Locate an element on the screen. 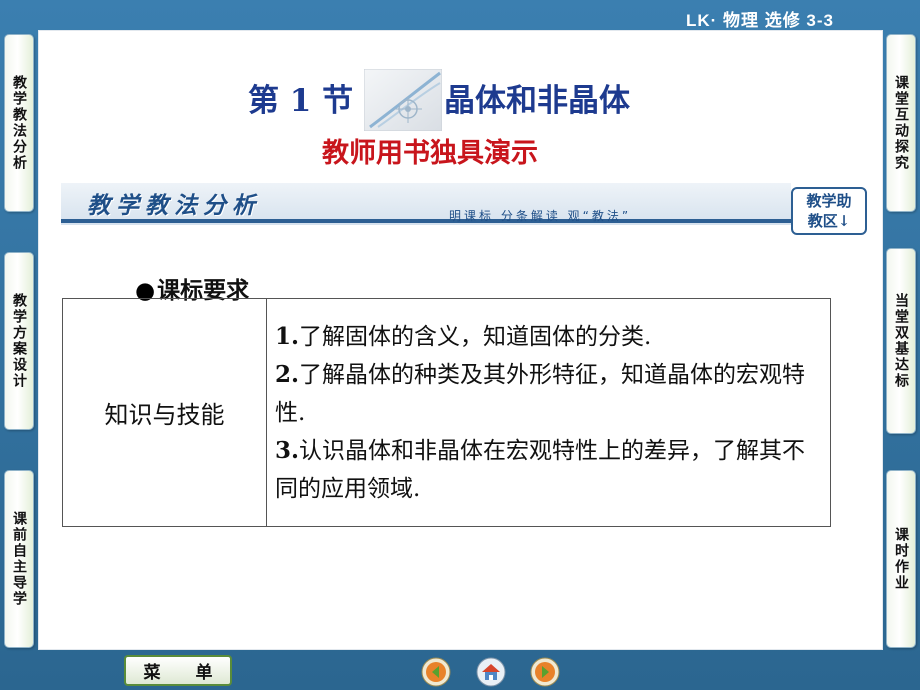 Image resolution: width=920 pixels, height=690 pixels. banner-tagline: 明课标 分条解读 观“教法” is located at coordinates (540, 216).